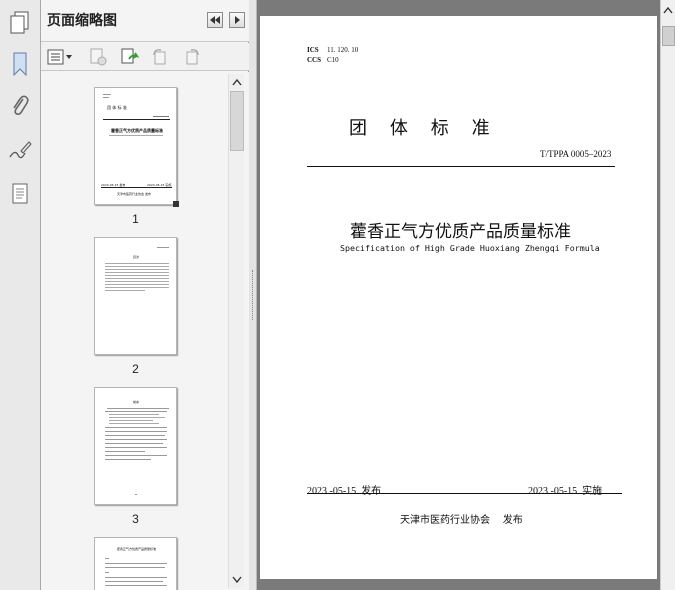  I want to click on panel-header: 页面缩略图, so click(145, 21).